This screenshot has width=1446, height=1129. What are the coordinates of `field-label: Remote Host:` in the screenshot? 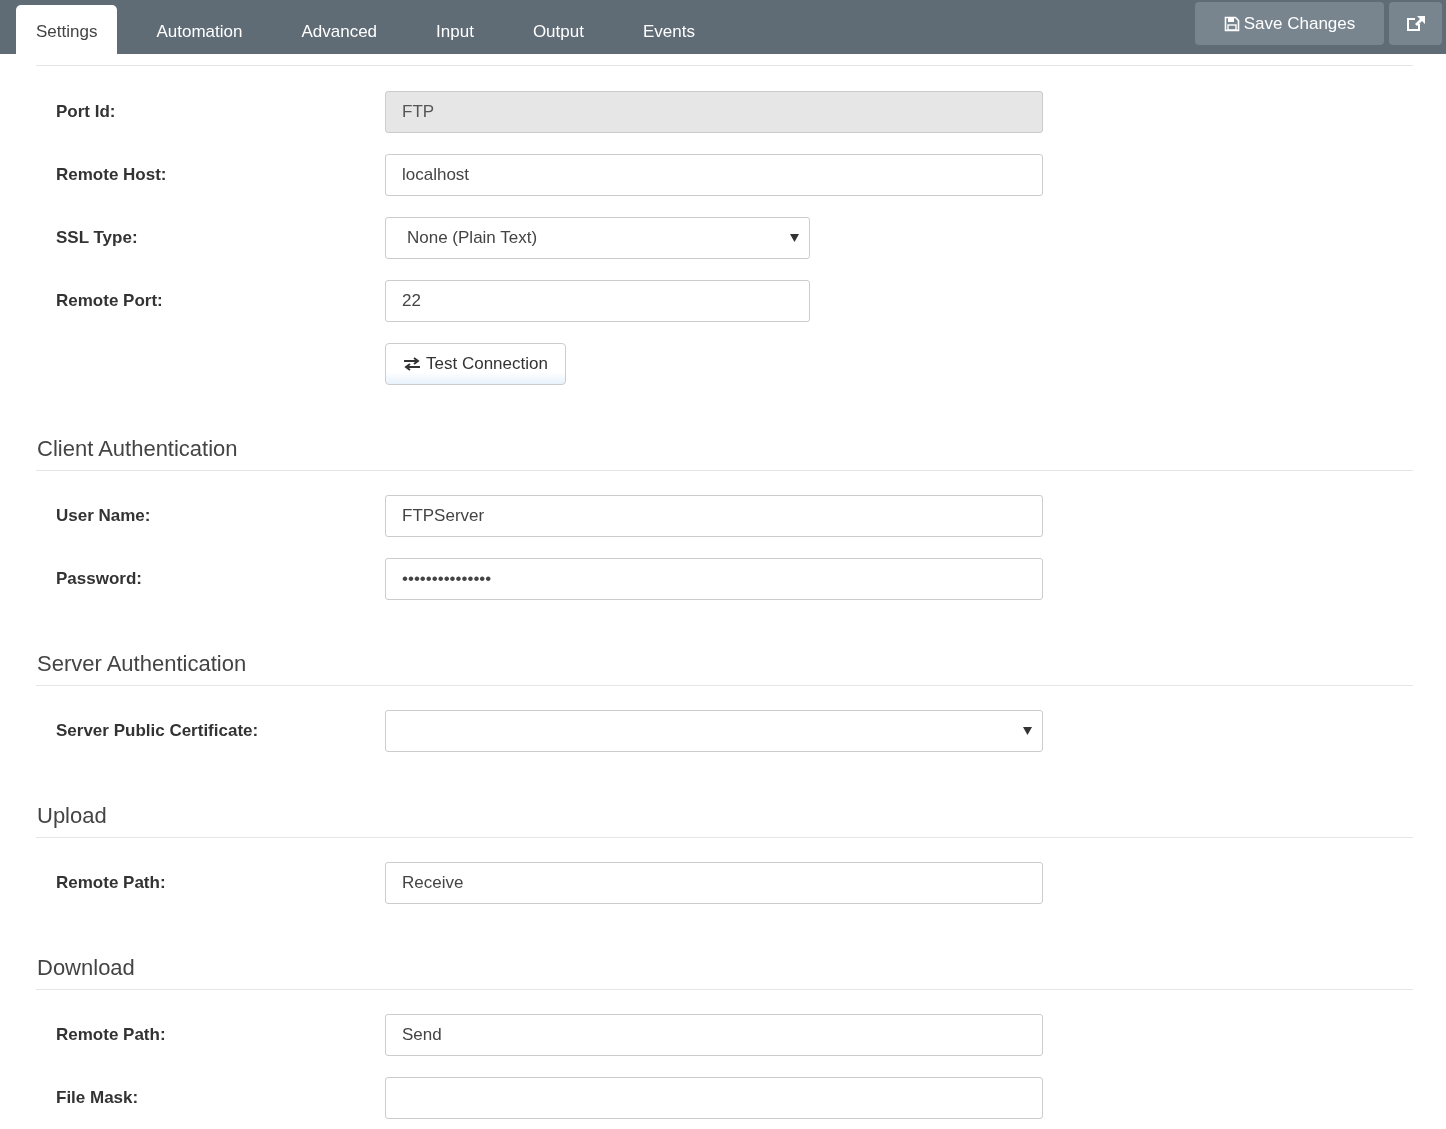 It's located at (111, 175).